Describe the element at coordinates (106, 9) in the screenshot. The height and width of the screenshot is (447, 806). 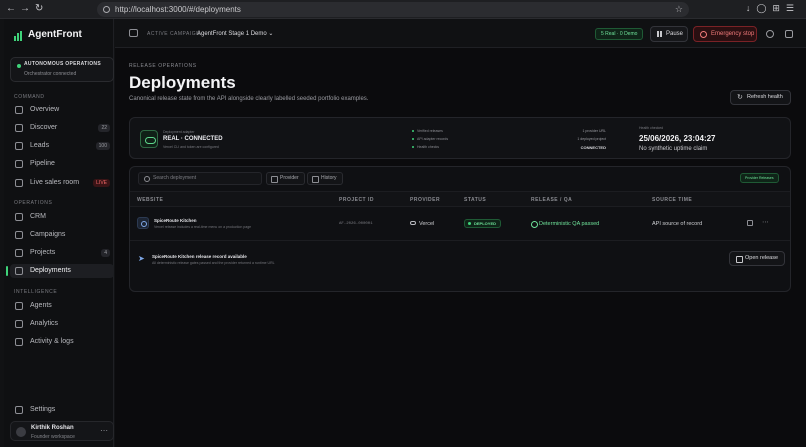
I see `site-info-icon` at that location.